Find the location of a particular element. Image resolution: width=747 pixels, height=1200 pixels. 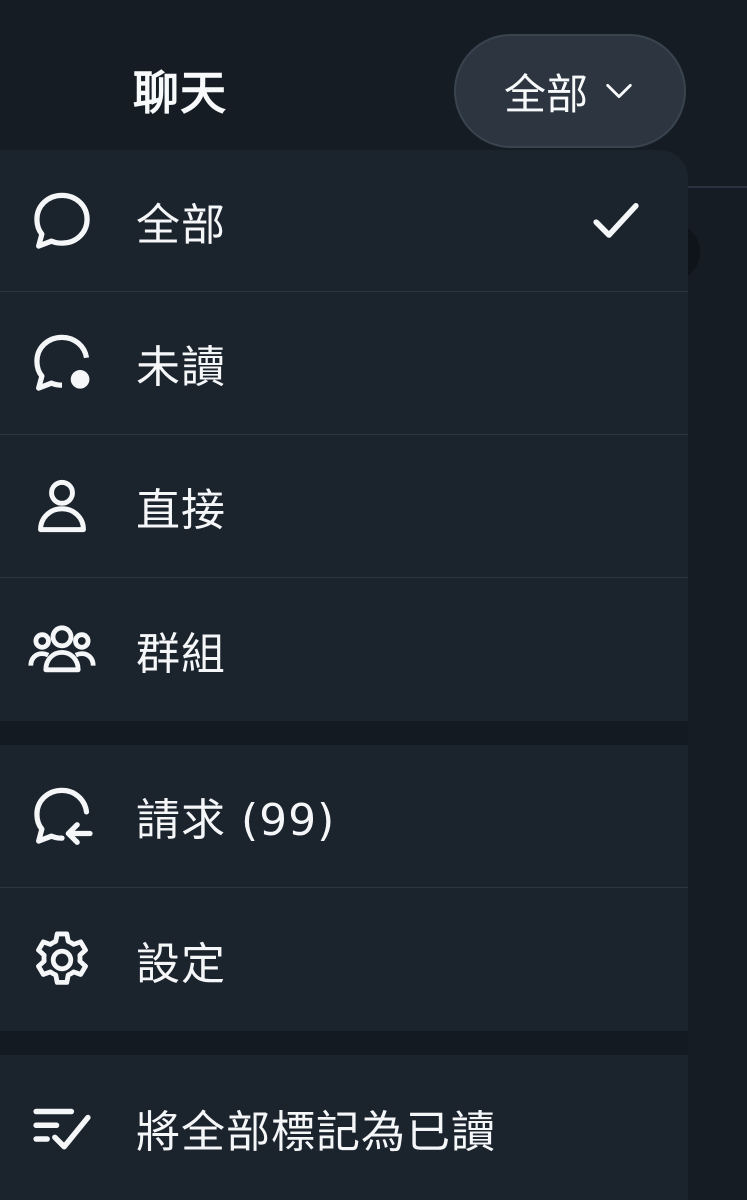

menu-item-unread: 未讀 is located at coordinates (344, 363).